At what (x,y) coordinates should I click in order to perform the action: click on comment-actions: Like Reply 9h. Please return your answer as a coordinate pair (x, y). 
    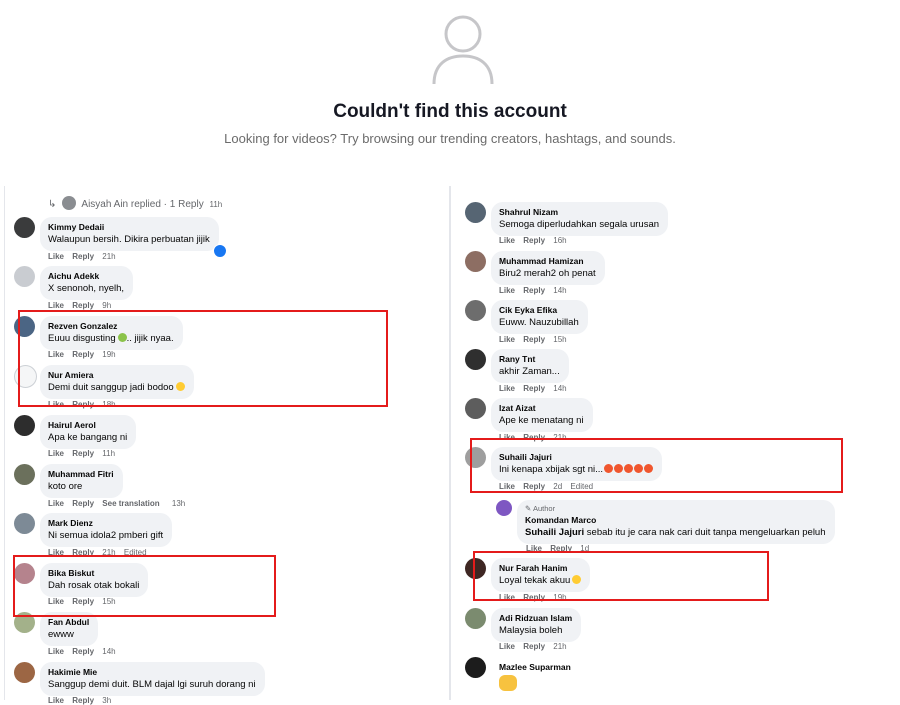
    Looking at the image, I should click on (82, 305).